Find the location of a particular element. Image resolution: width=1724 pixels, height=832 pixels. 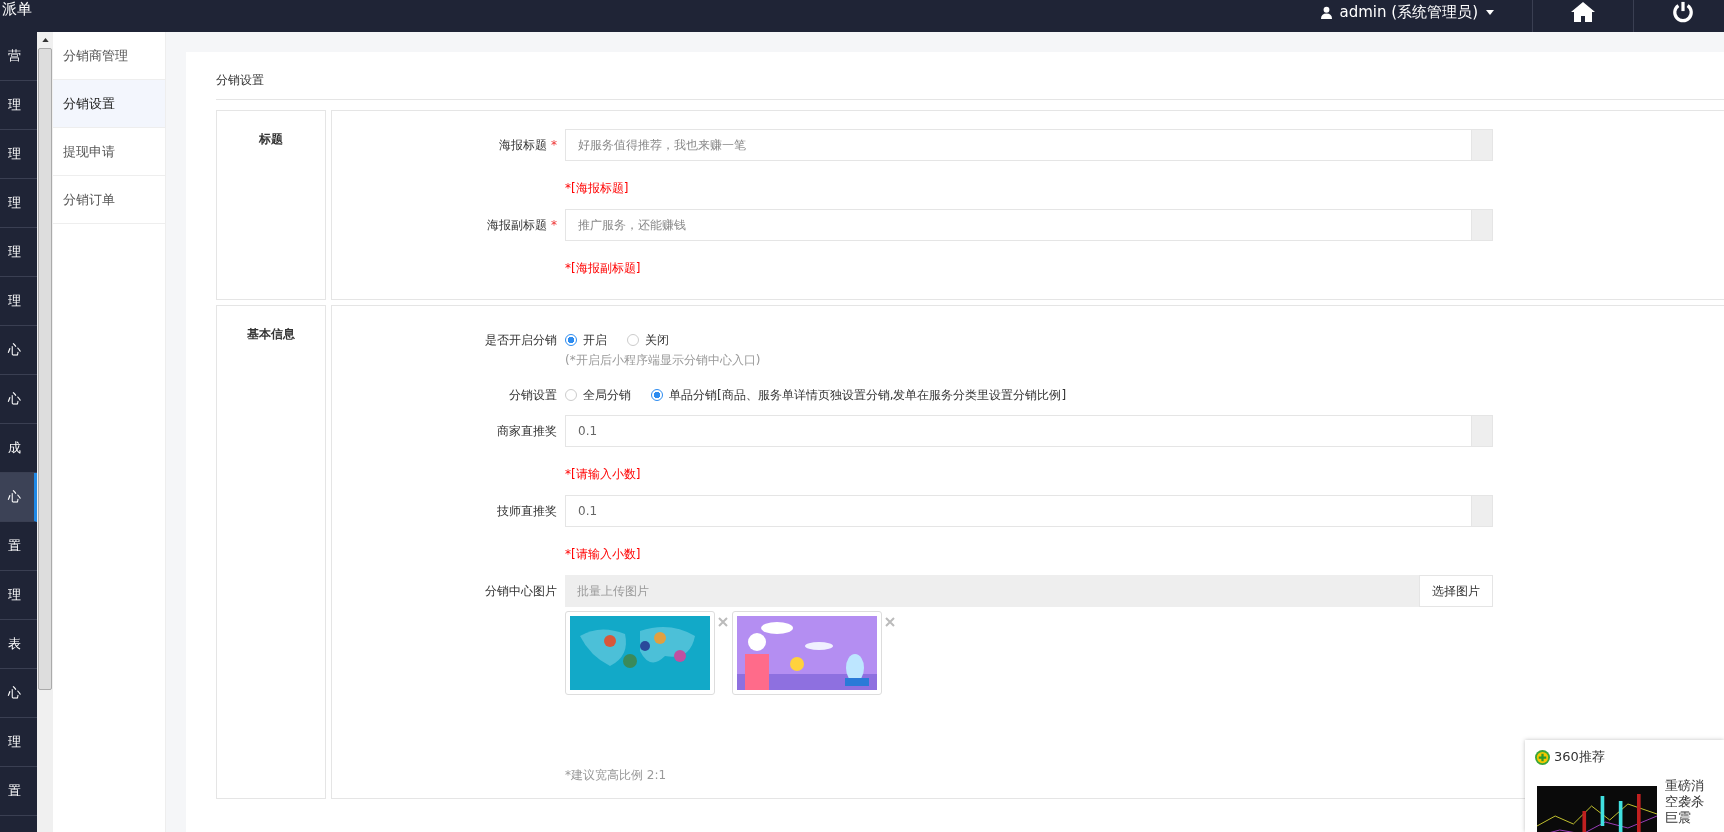

option-label: 开启 is located at coordinates (595, 340).